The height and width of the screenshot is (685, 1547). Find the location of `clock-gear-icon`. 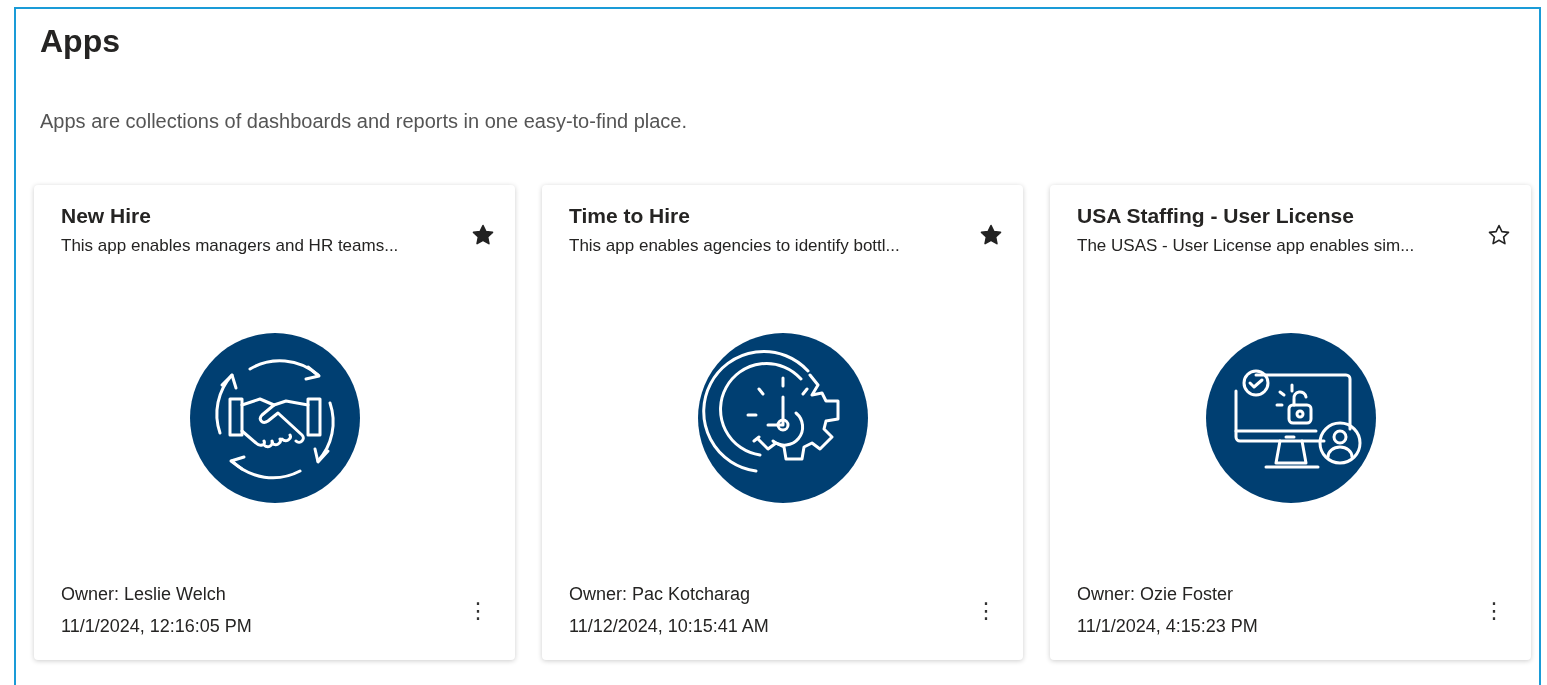

clock-gear-icon is located at coordinates (782, 417).